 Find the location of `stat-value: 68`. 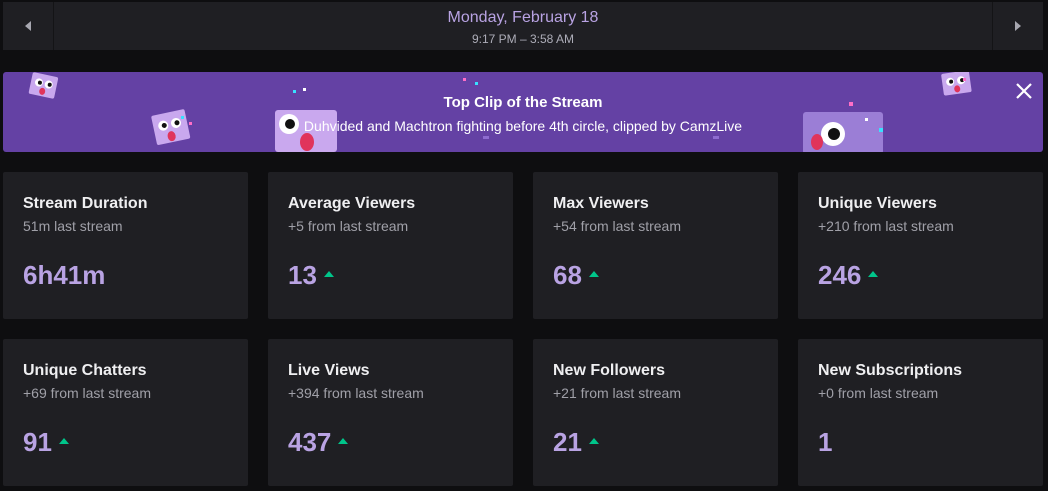

stat-value: 68 is located at coordinates (567, 275).